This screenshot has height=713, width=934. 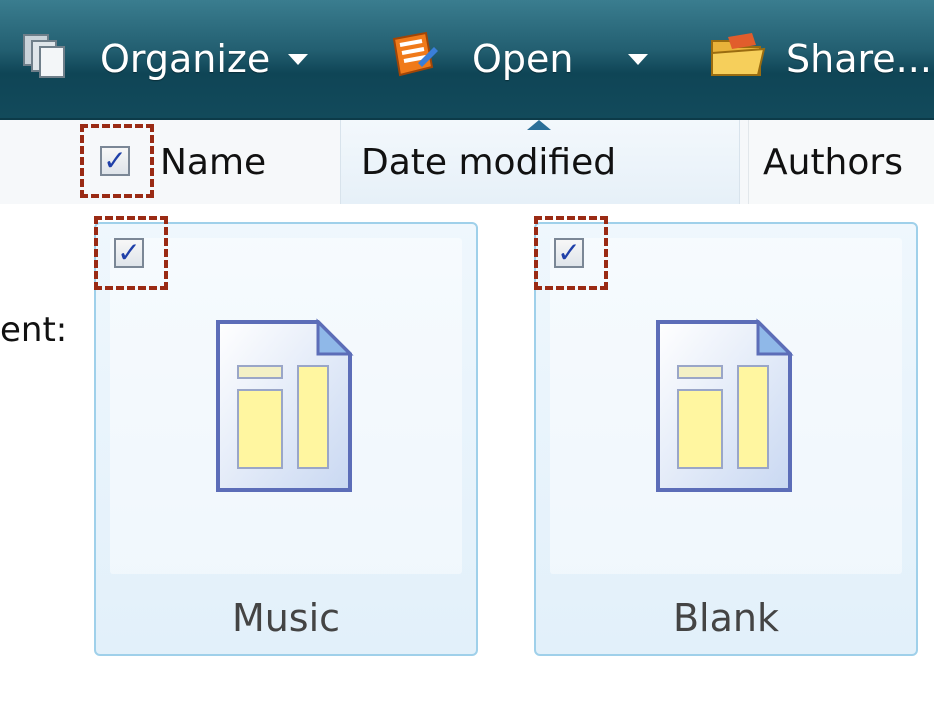 What do you see at coordinates (185, 59) in the screenshot?
I see `organize-label: Organize` at bounding box center [185, 59].